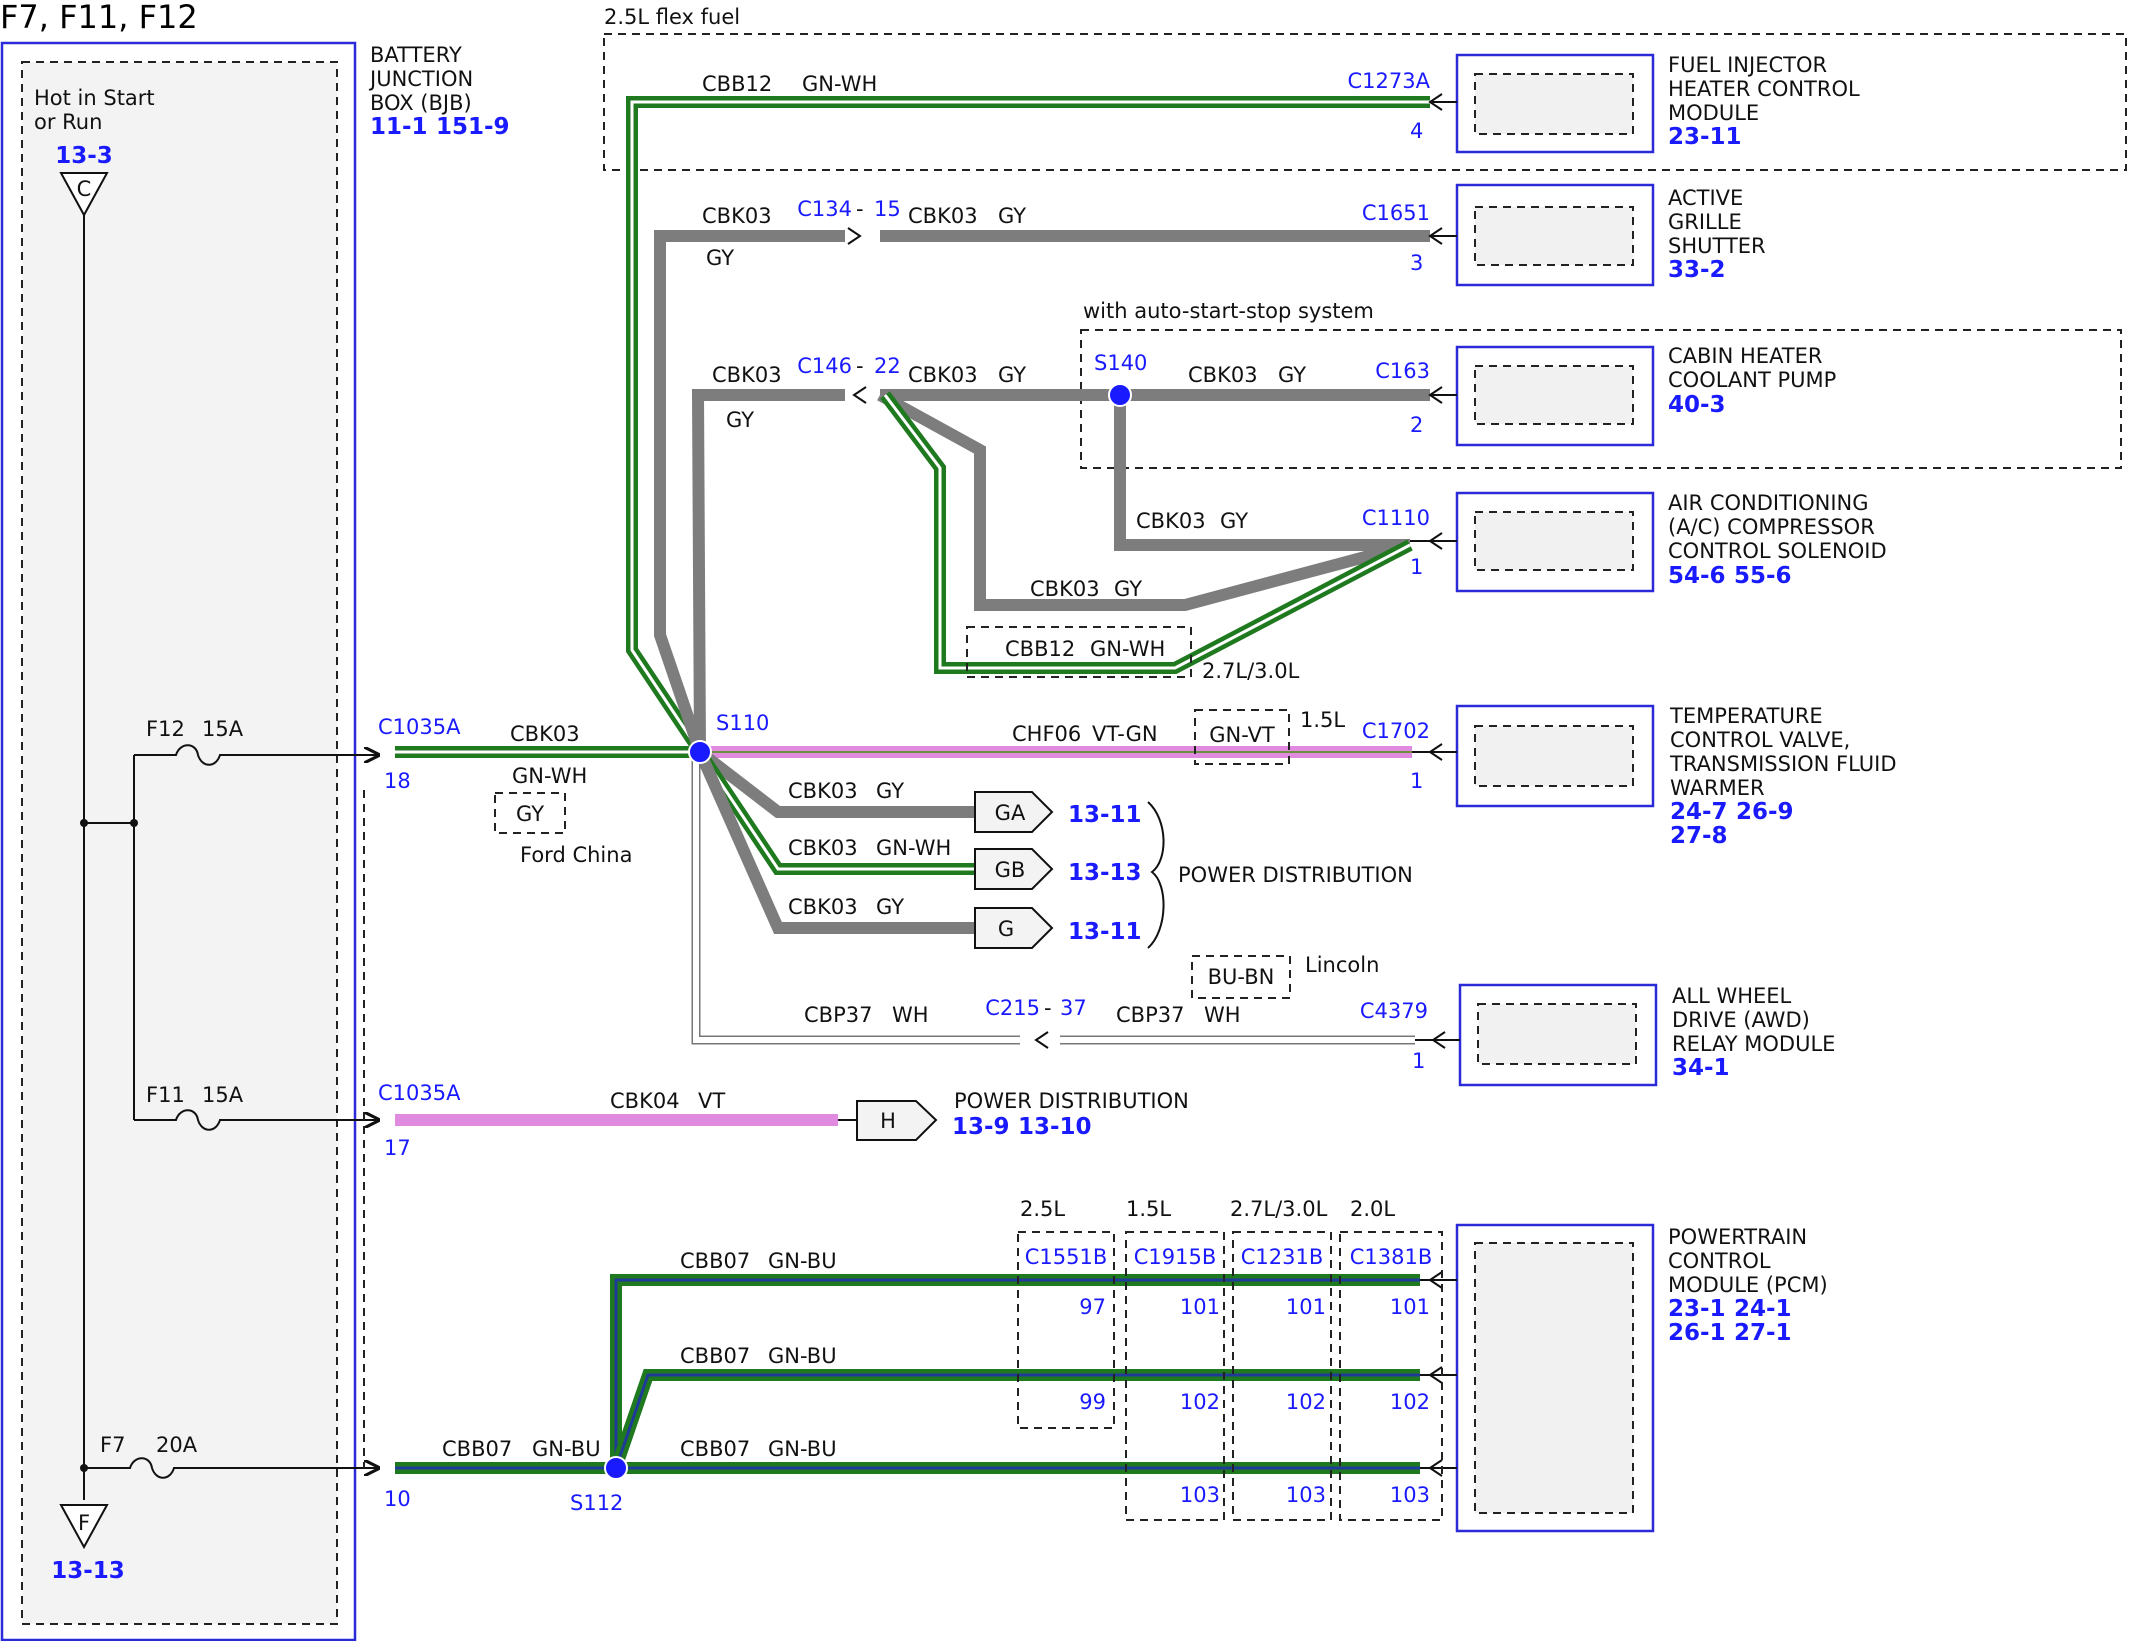 This screenshot has width=2130, height=1641. What do you see at coordinates (1322, 720) in the screenshot?
I see `engine-15-label: 1.5L` at bounding box center [1322, 720].